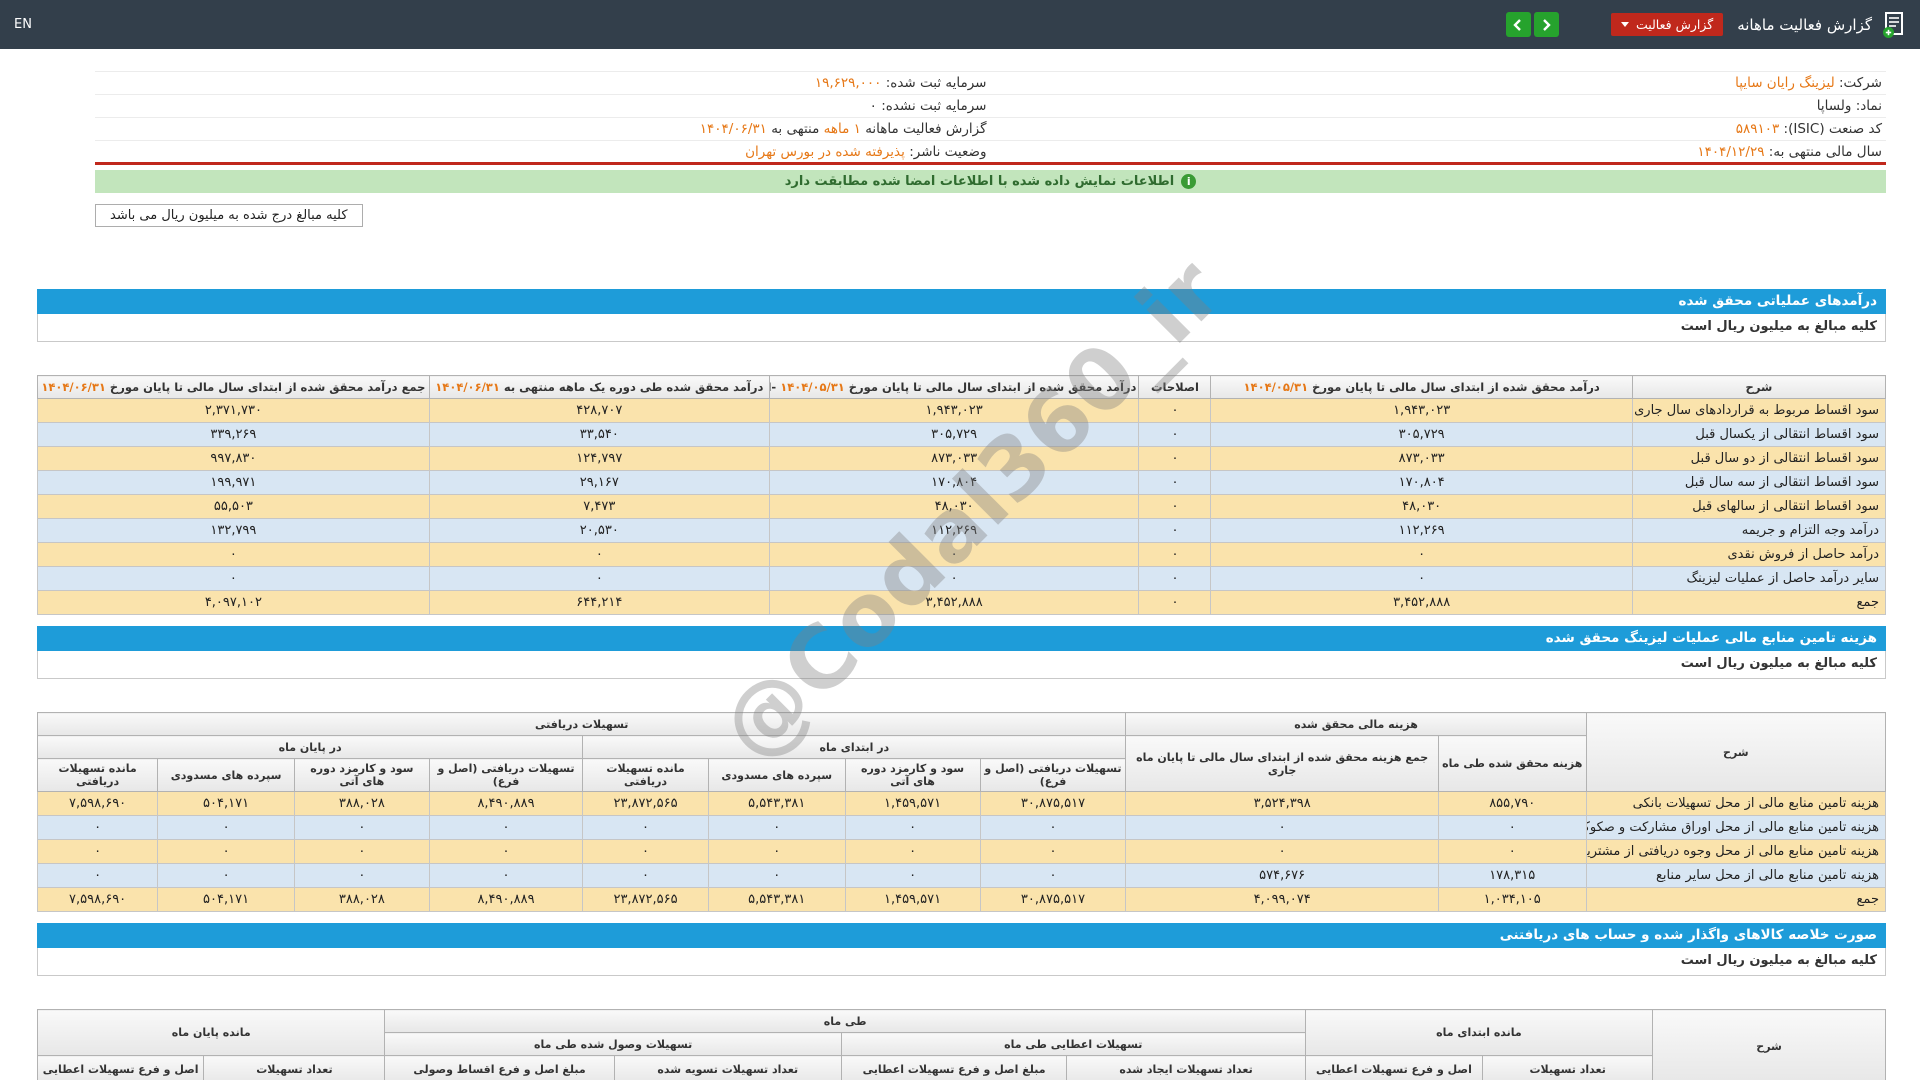  Describe the element at coordinates (1832, 129) in the screenshot. I see `isic-label: کد صنعت (ISIC):` at that location.